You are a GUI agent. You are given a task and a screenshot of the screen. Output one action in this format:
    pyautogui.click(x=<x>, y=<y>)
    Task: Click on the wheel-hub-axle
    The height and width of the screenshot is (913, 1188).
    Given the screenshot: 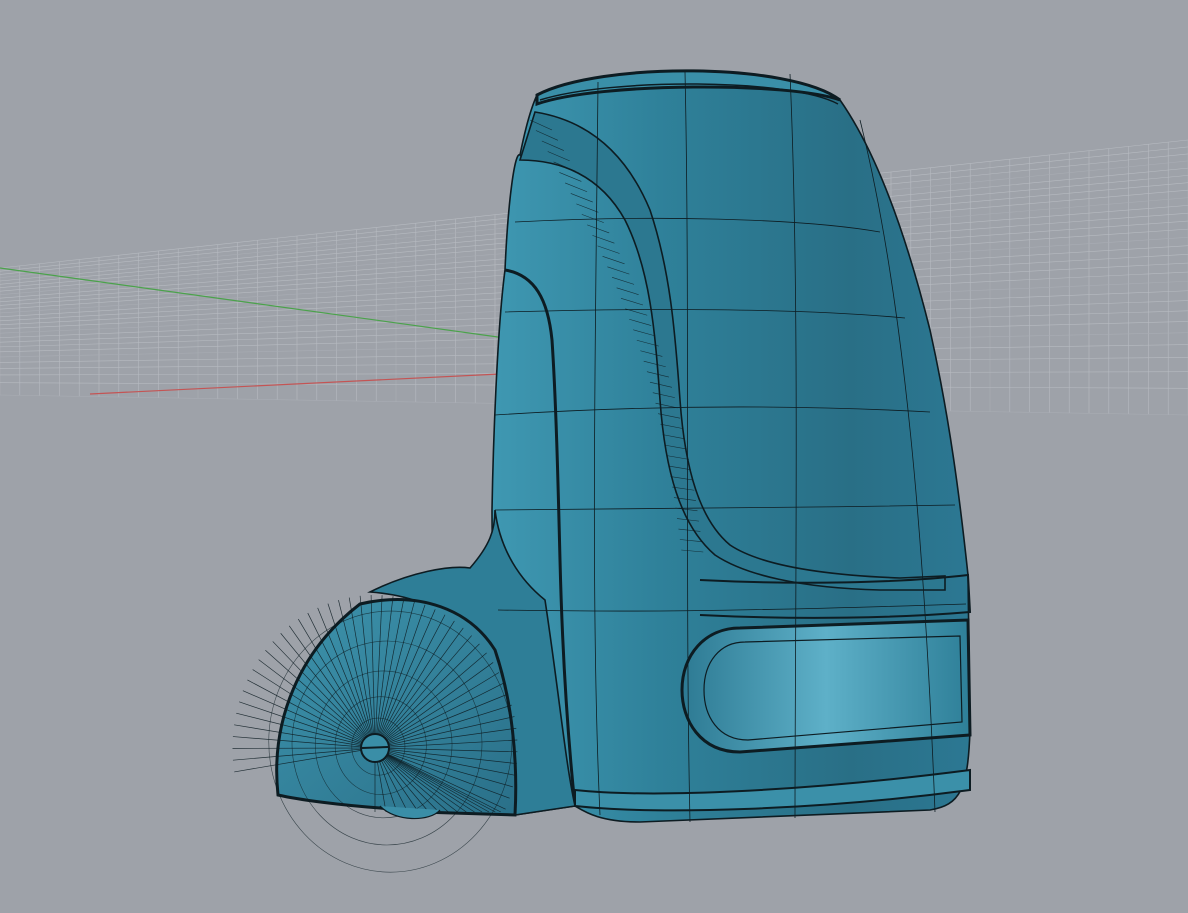 What is the action you would take?
    pyautogui.click(x=375, y=747)
    